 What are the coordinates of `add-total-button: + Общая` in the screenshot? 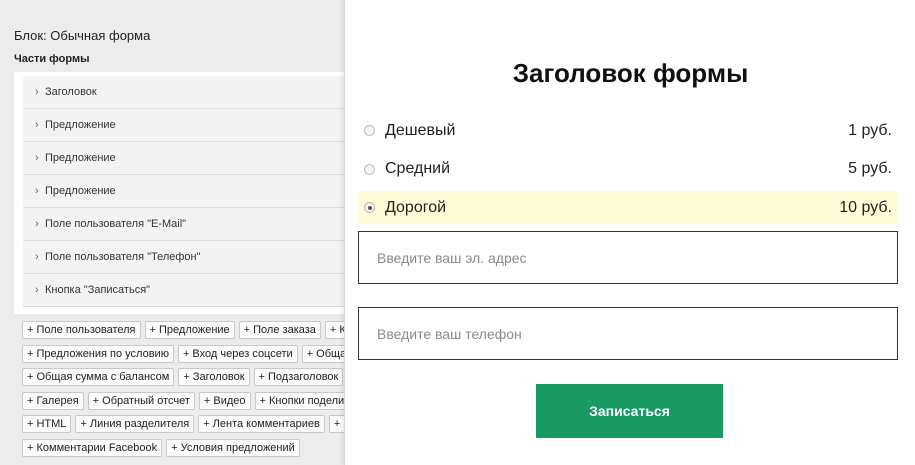 It's located at (322, 353).